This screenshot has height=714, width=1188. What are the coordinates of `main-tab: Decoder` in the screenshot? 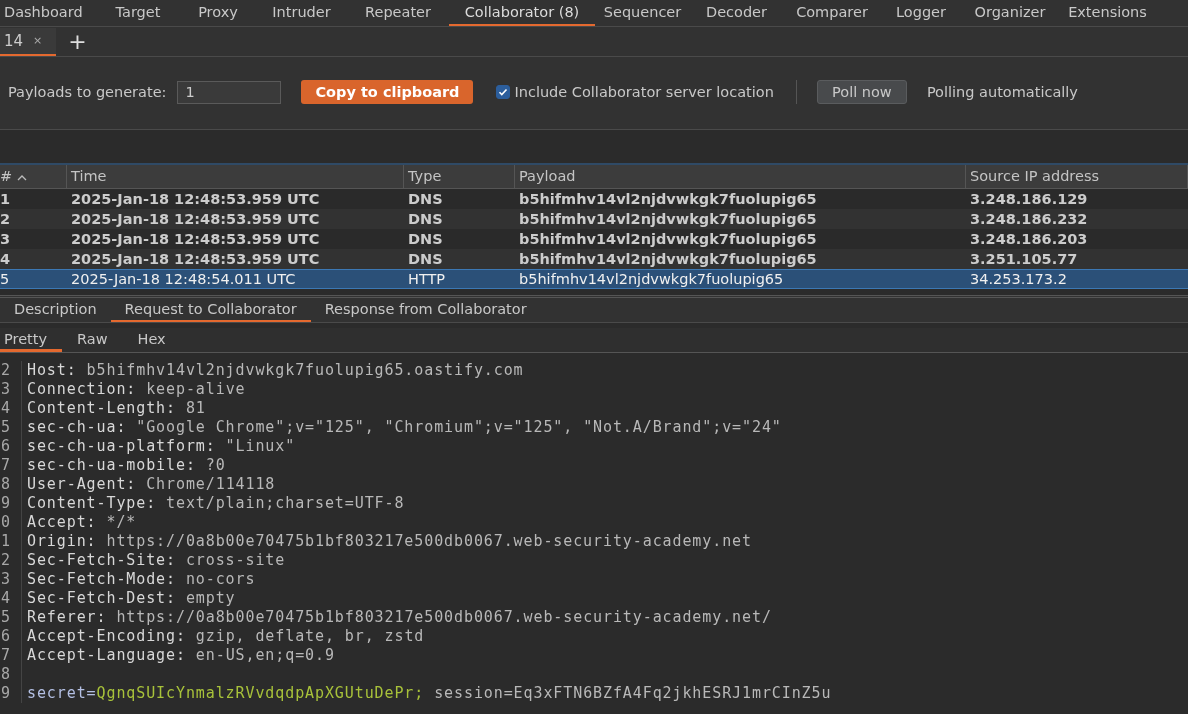 It's located at (736, 13).